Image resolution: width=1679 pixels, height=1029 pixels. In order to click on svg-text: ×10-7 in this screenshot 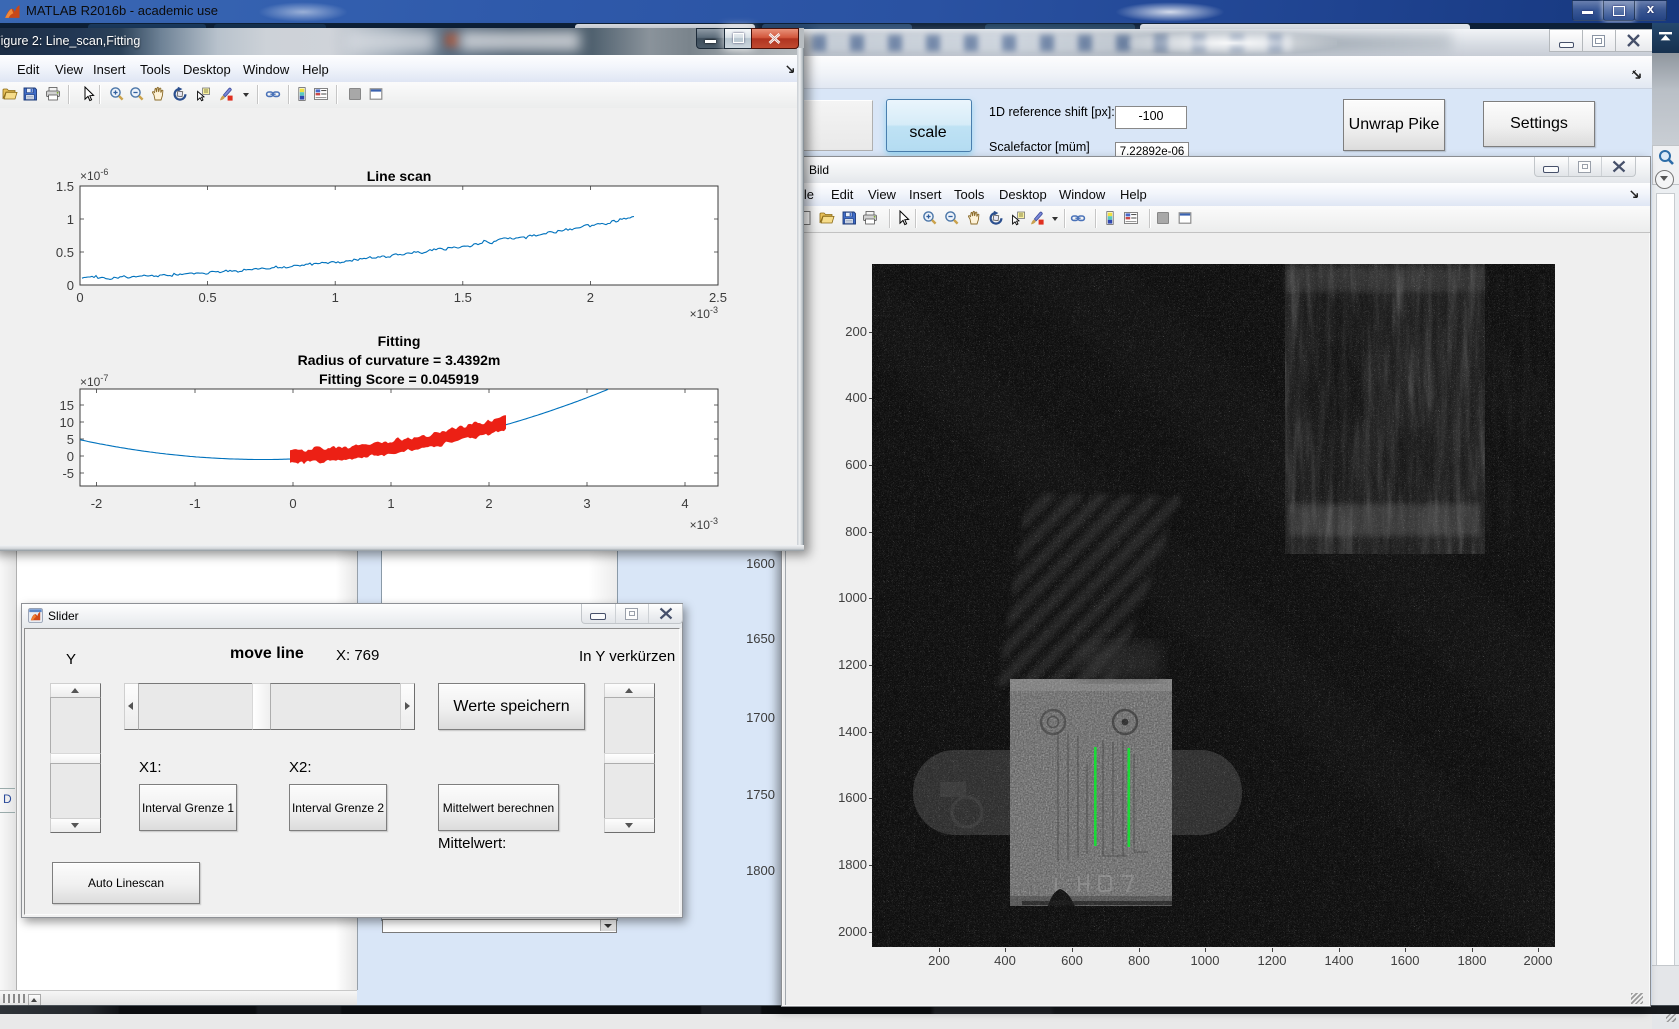, I will do `click(94, 381)`.